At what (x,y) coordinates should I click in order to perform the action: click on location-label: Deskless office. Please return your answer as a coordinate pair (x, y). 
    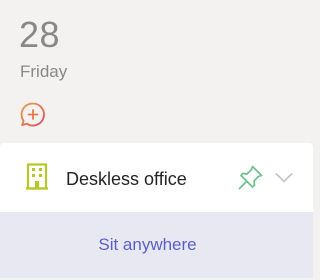
    Looking at the image, I should click on (126, 179).